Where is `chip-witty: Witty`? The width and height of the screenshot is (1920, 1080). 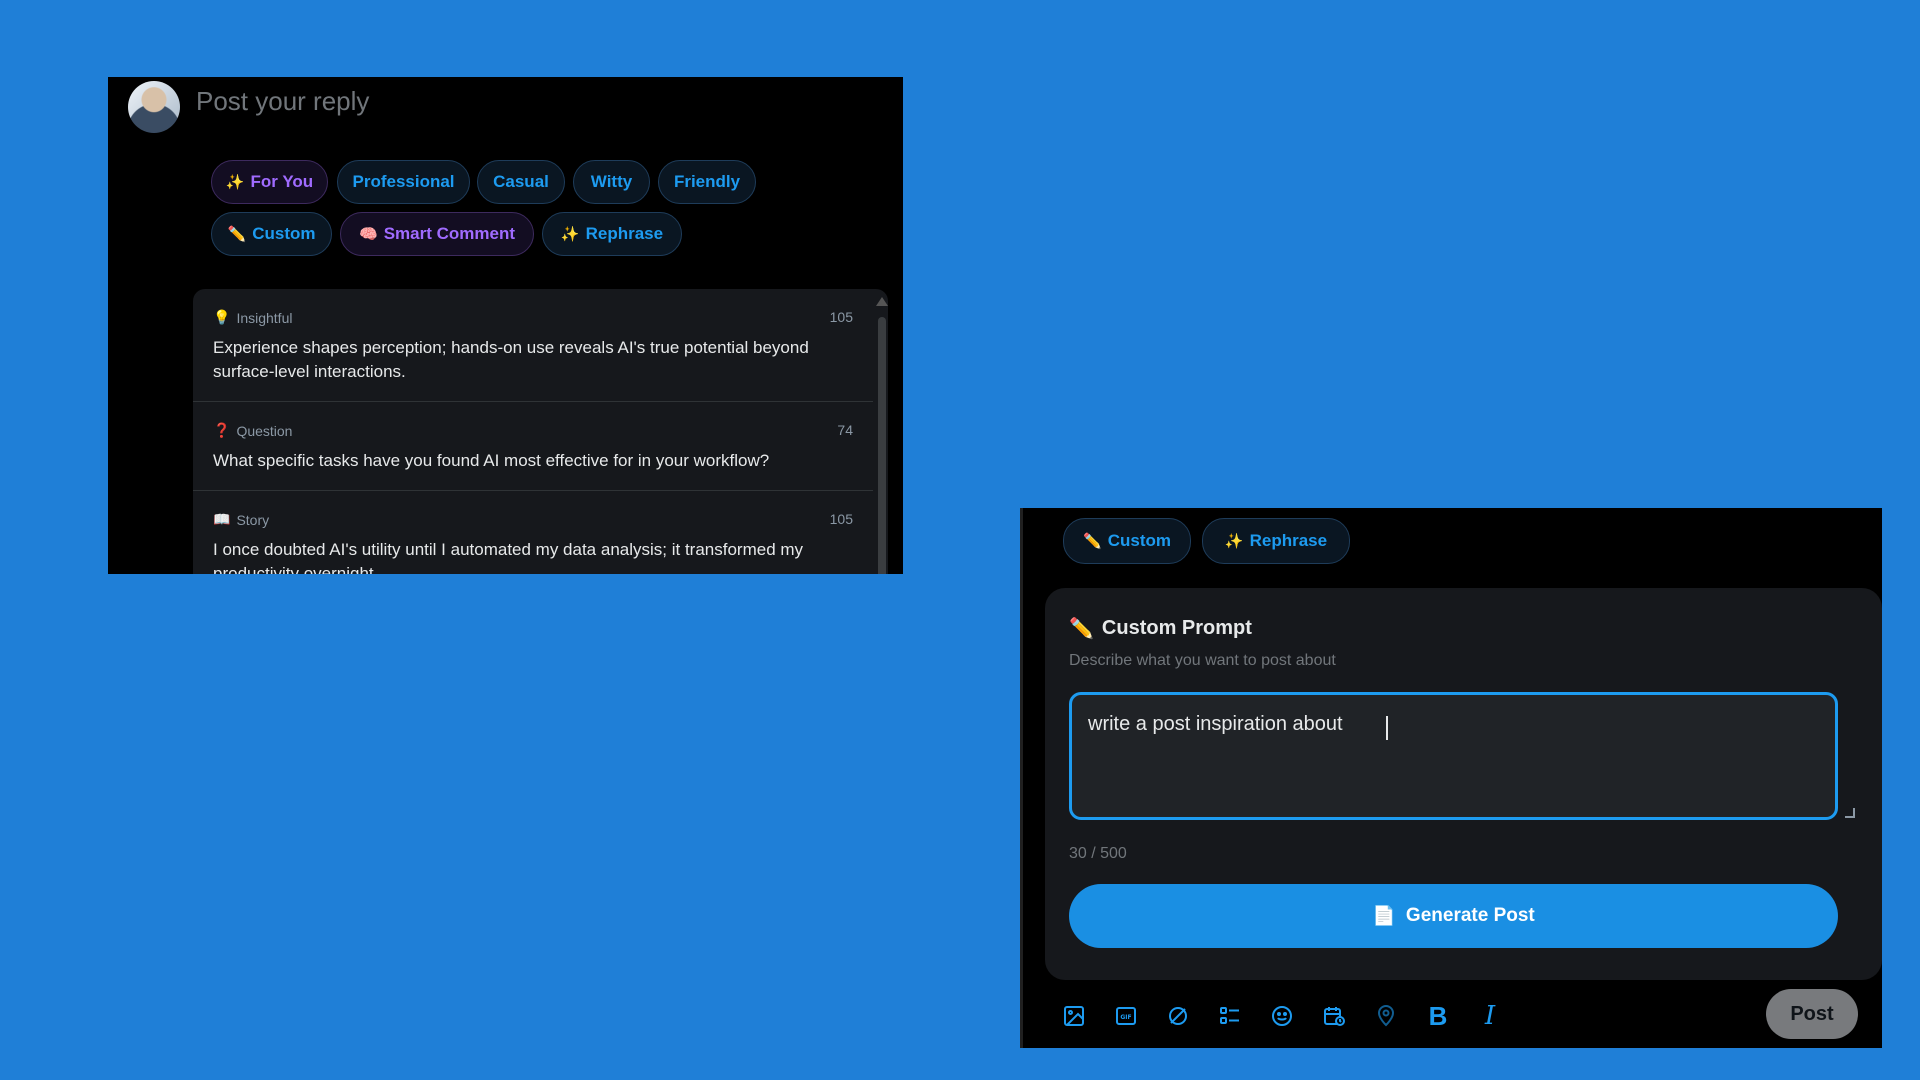
chip-witty: Witty is located at coordinates (611, 182).